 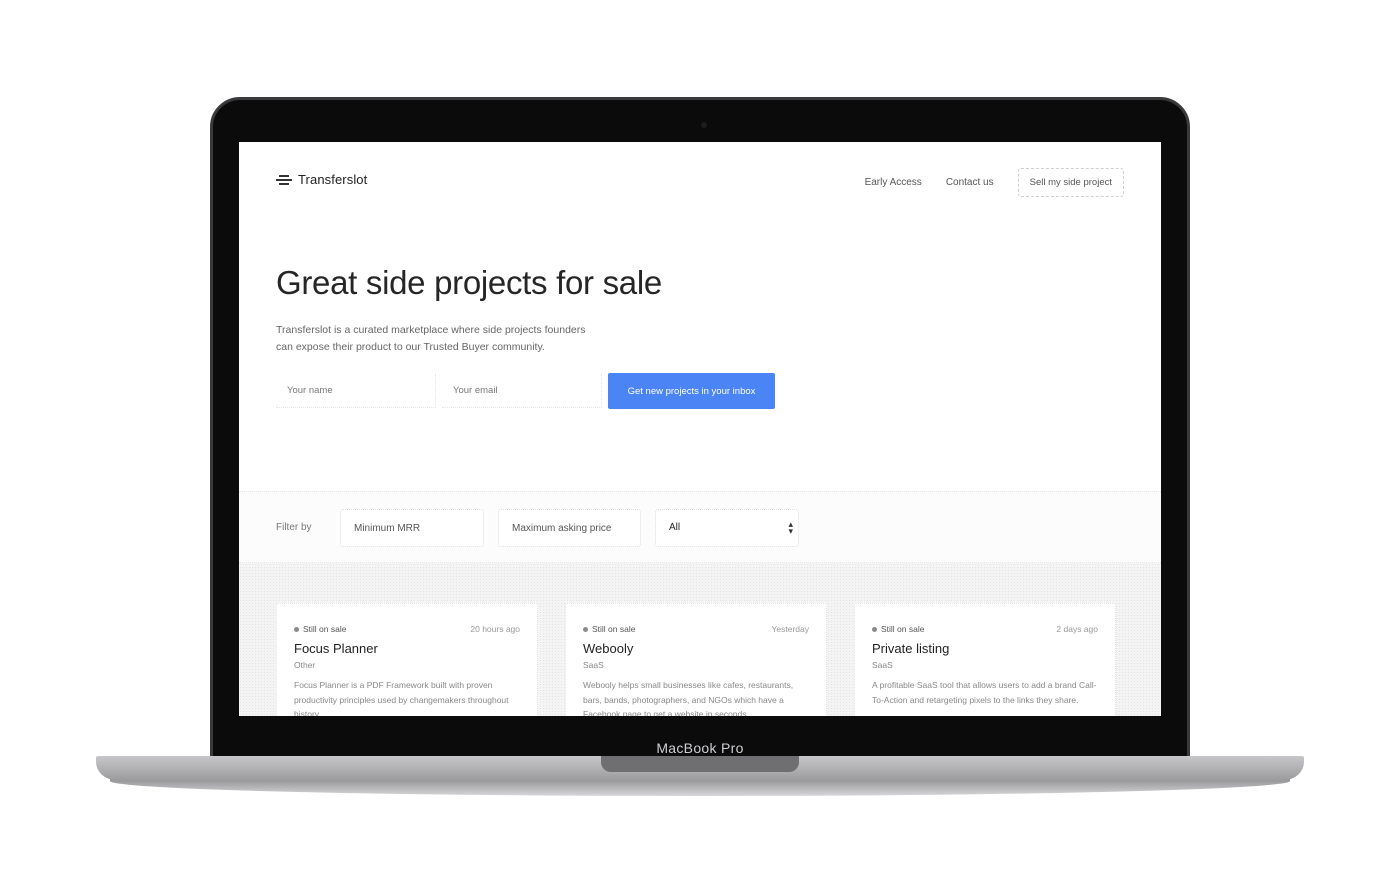 I want to click on listing-time: 20 hours ago, so click(x=495, y=629).